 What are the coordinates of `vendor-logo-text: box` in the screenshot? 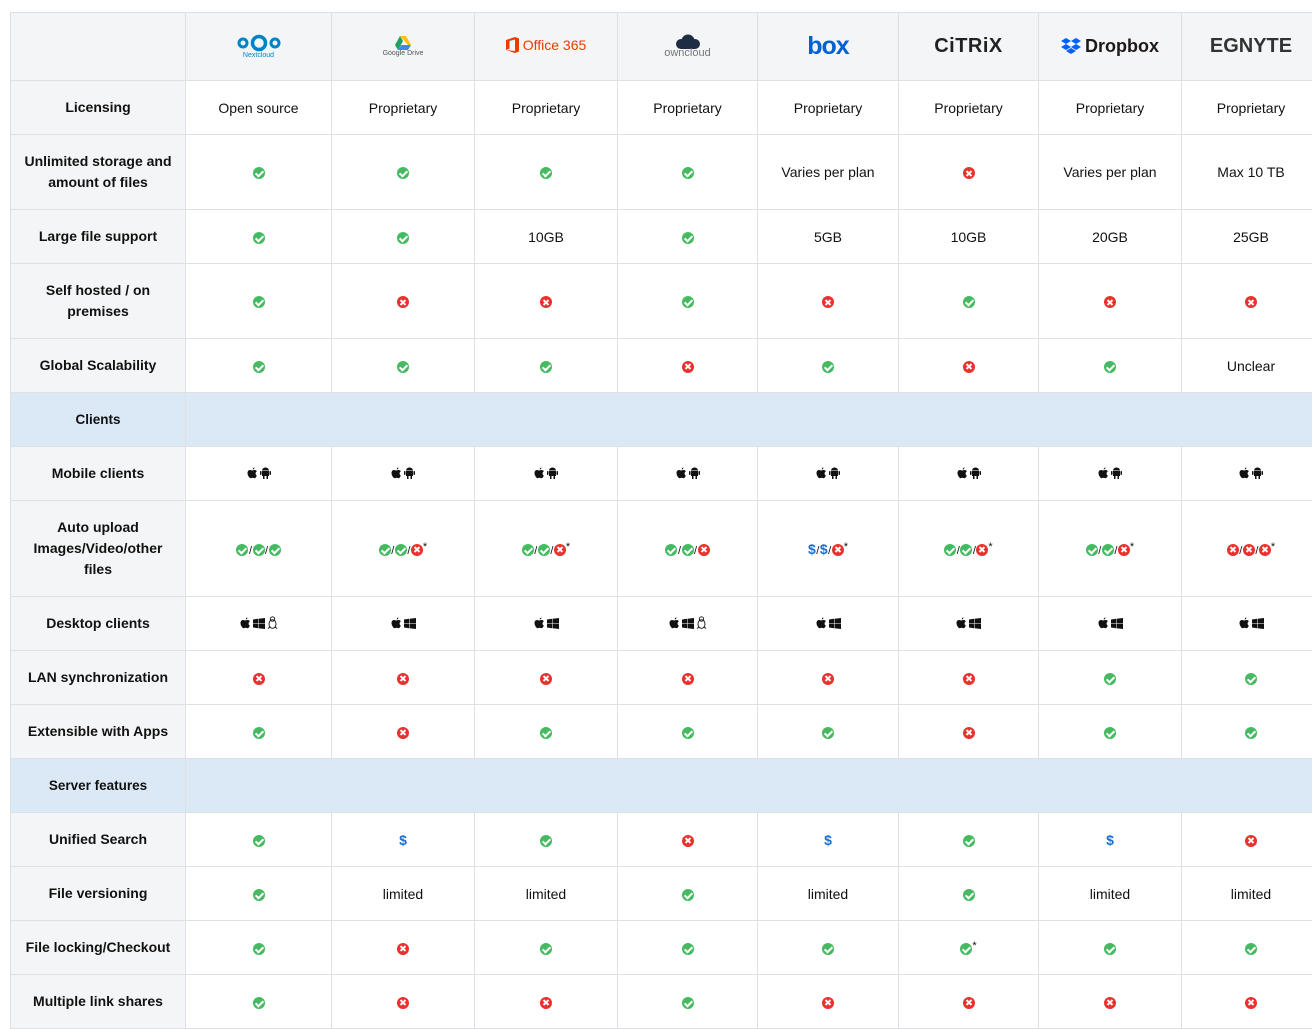 It's located at (827, 46).